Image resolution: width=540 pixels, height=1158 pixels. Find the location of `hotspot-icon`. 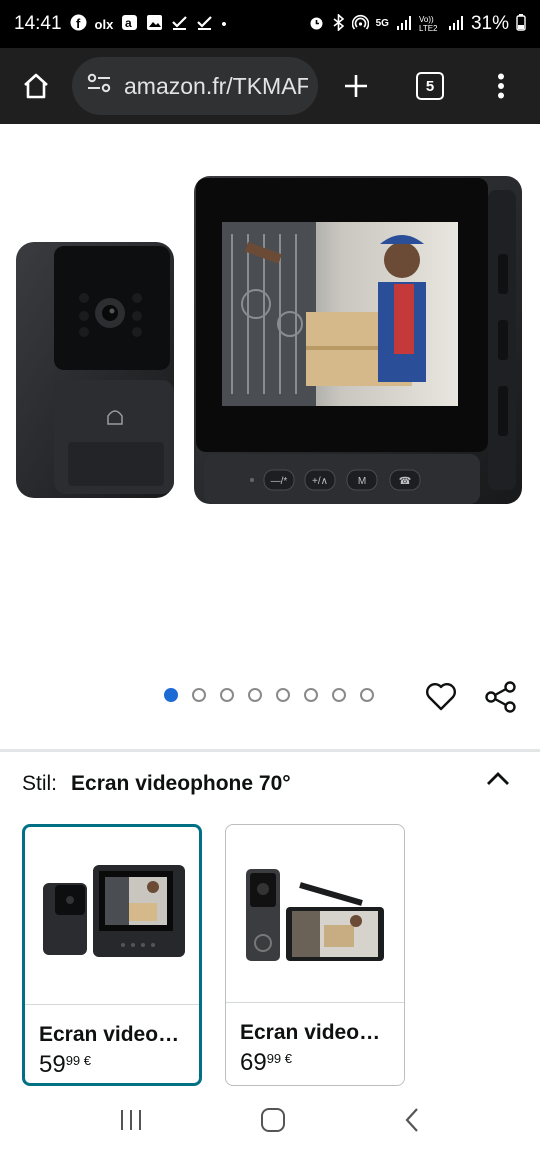

hotspot-icon is located at coordinates (360, 24).